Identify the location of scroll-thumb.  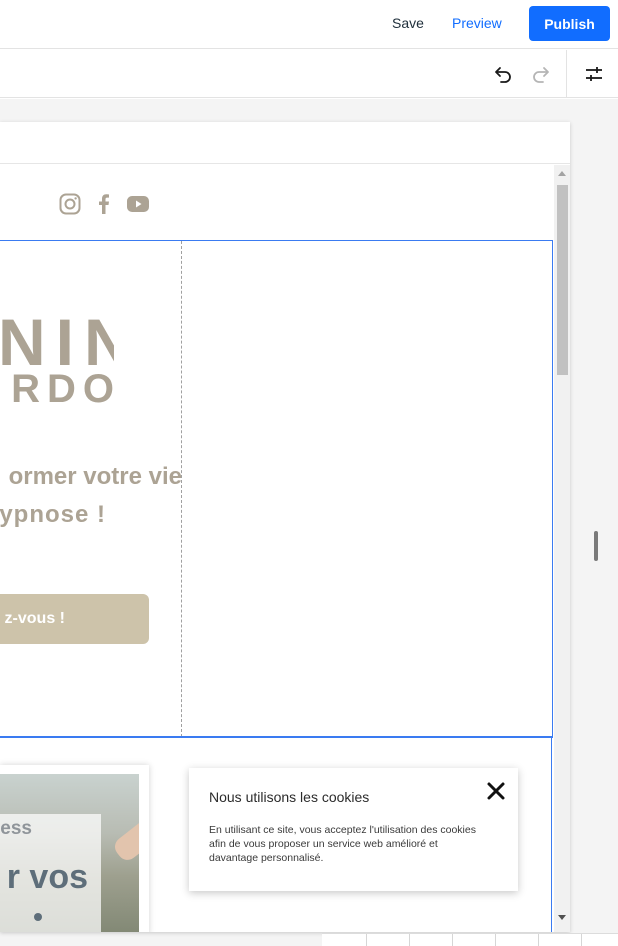
(562, 280).